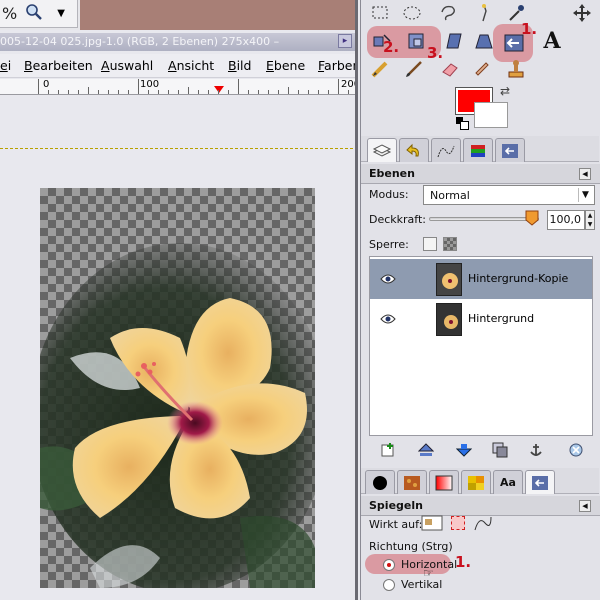  What do you see at coordinates (58, 65) in the screenshot?
I see `menu-bearbeiten: Bearbeiten` at bounding box center [58, 65].